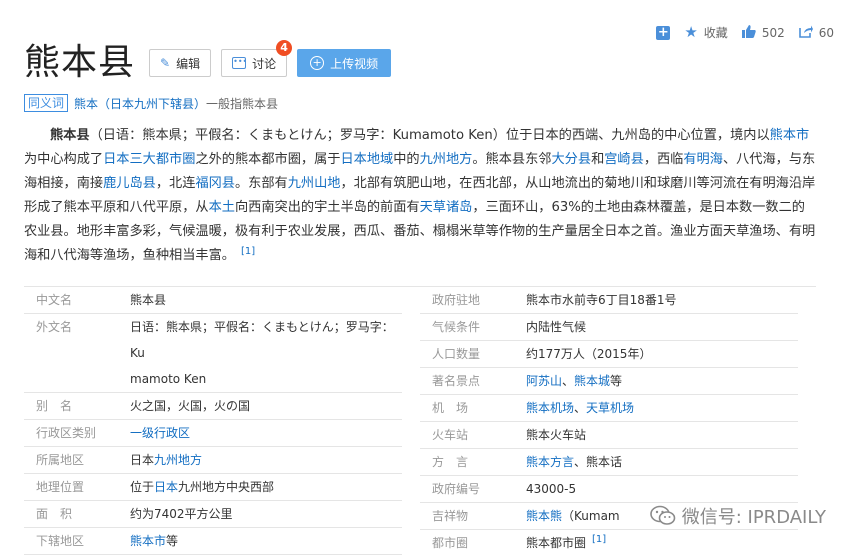 The image size is (844, 555). What do you see at coordinates (609, 489) in the screenshot?
I see `info-row: 政府编号 43000-5` at bounding box center [609, 489].